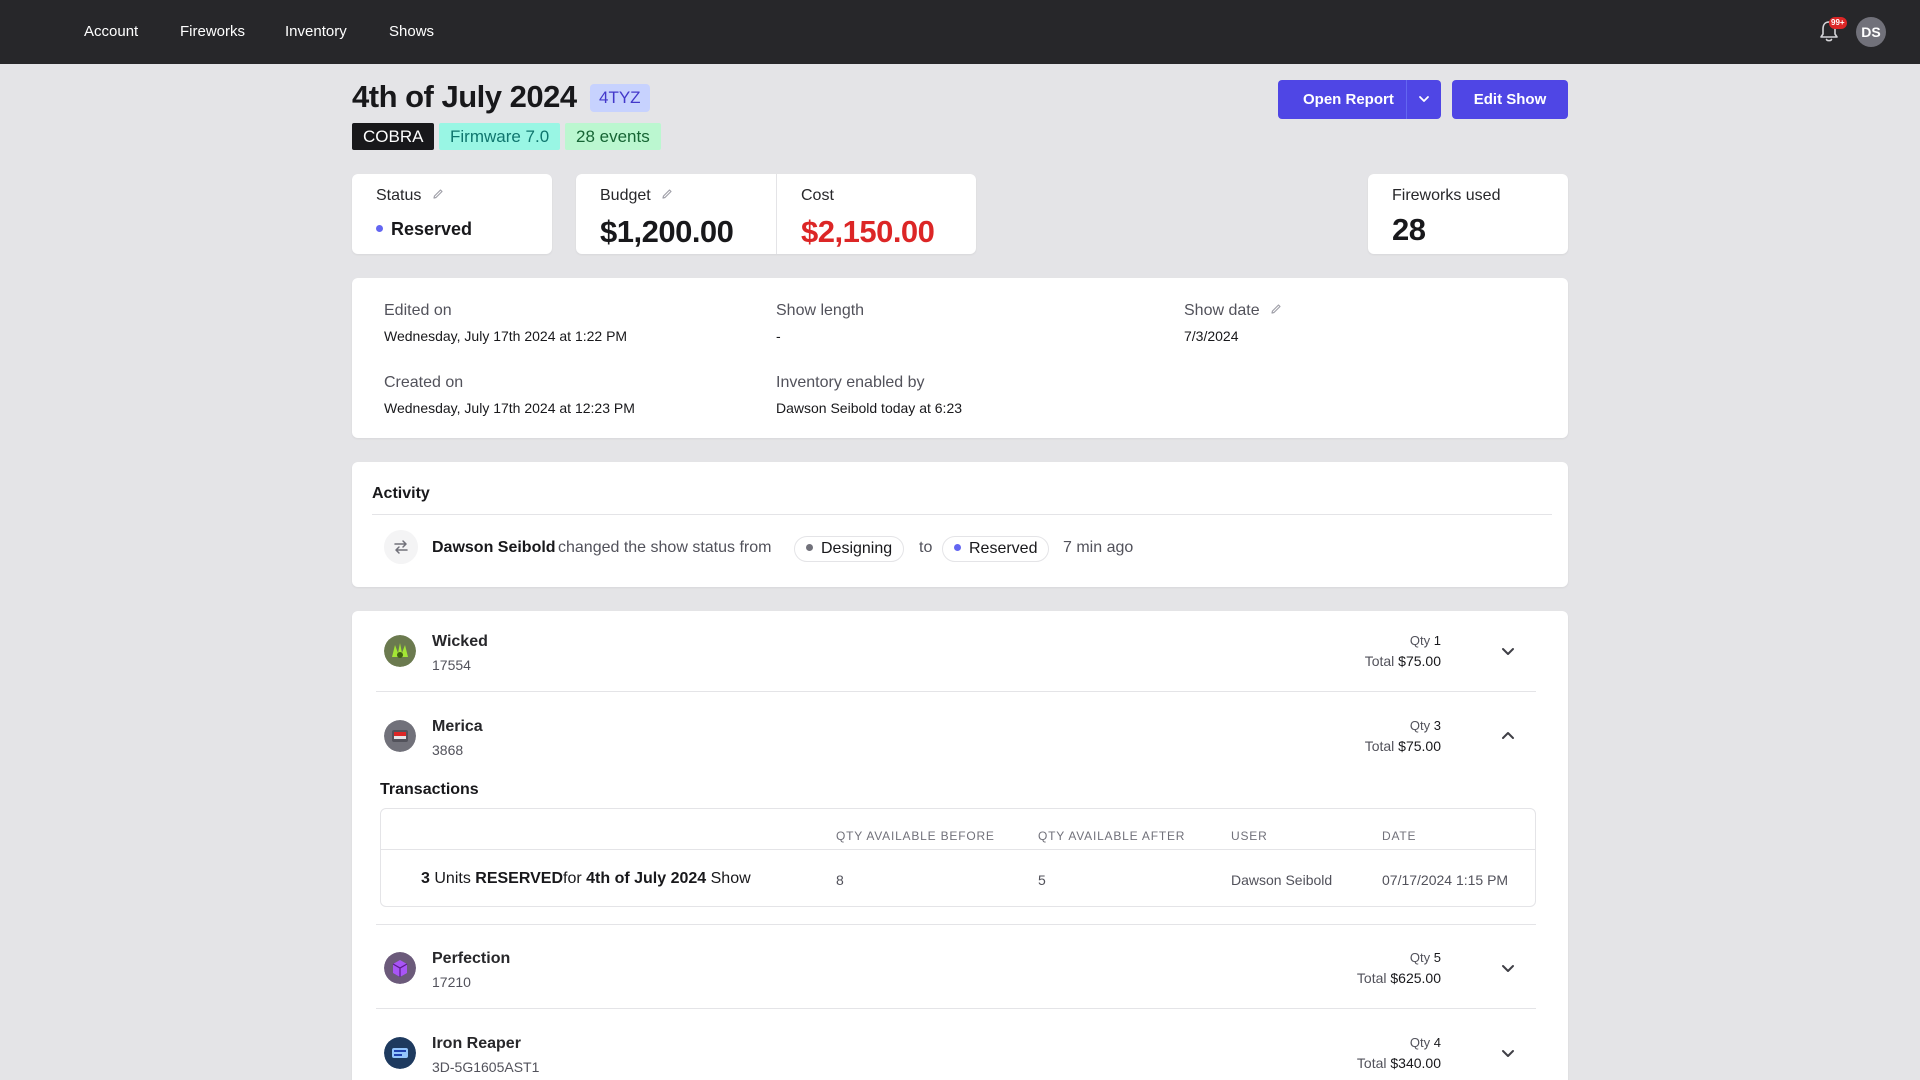 This screenshot has height=1080, width=1920. What do you see at coordinates (1112, 836) in the screenshot?
I see `column-header: QTY AVAILABLE AFTER` at bounding box center [1112, 836].